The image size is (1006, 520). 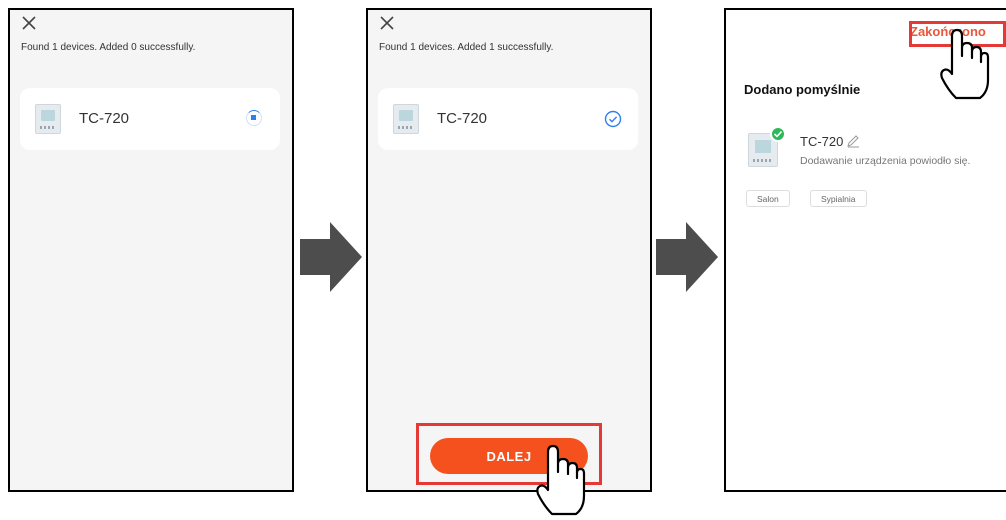 What do you see at coordinates (613, 119) in the screenshot?
I see `check-circle-icon` at bounding box center [613, 119].